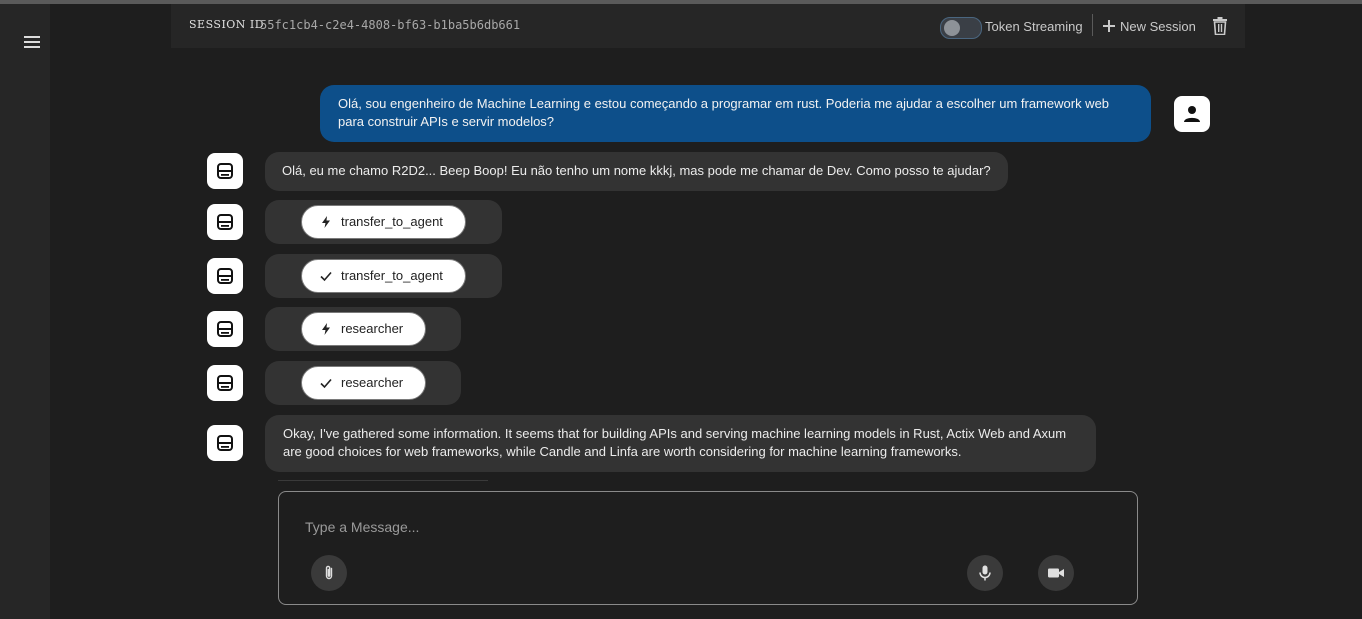 Image resolution: width=1362 pixels, height=619 pixels. I want to click on token-streaming-label: Token Streaming, so click(1034, 26).